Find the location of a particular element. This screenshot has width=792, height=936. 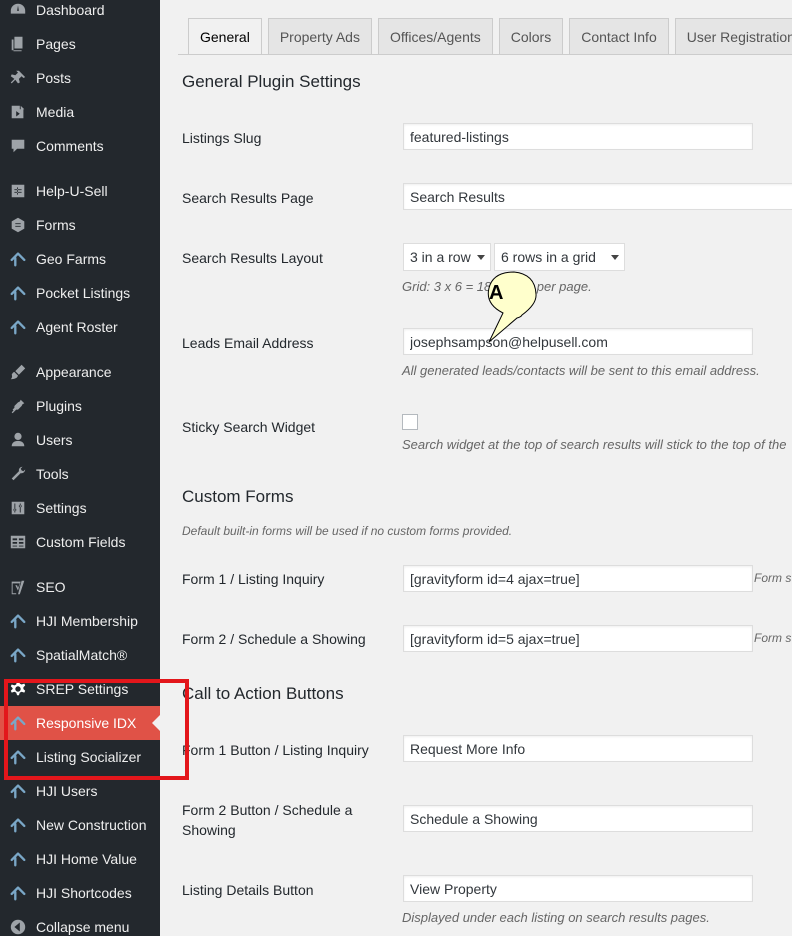

sidebar-item-appearance: Appearance is located at coordinates (80, 372).